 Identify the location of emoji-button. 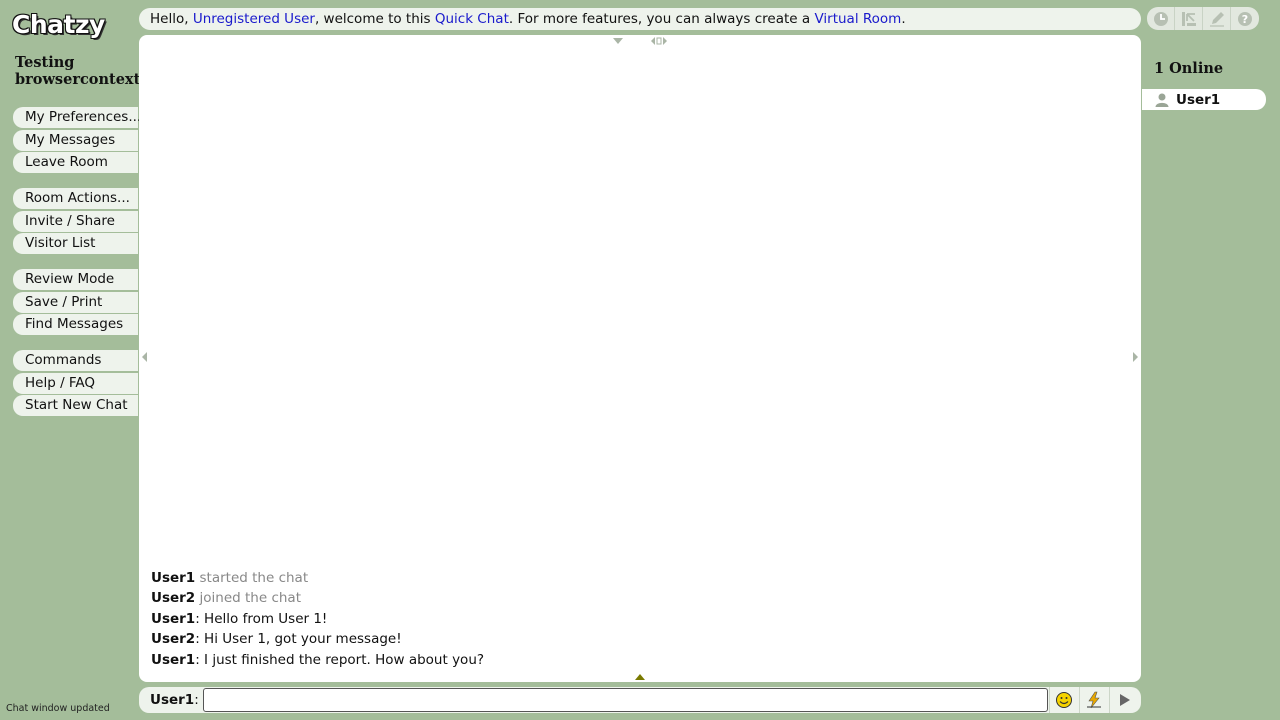
(1063, 700).